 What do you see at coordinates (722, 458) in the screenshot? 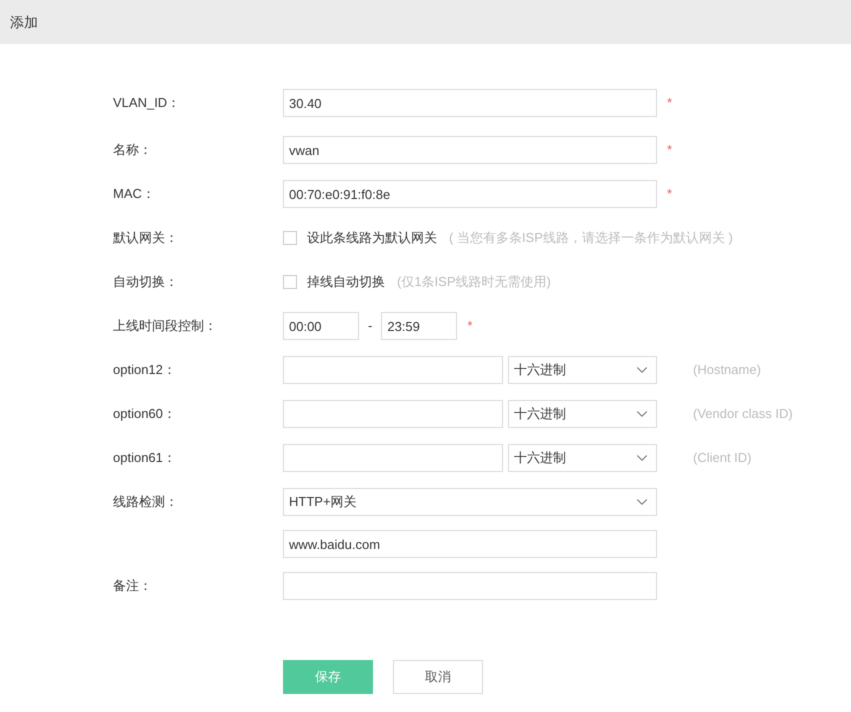
I see `hint-text: (Client ID)` at bounding box center [722, 458].